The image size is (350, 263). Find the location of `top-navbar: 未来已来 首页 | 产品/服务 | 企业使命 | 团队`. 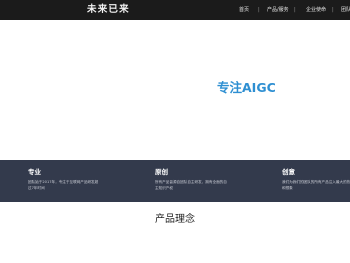

top-navbar: 未来已来 首页 | 产品/服务 | 企业使命 | 团队 is located at coordinates (175, 10).